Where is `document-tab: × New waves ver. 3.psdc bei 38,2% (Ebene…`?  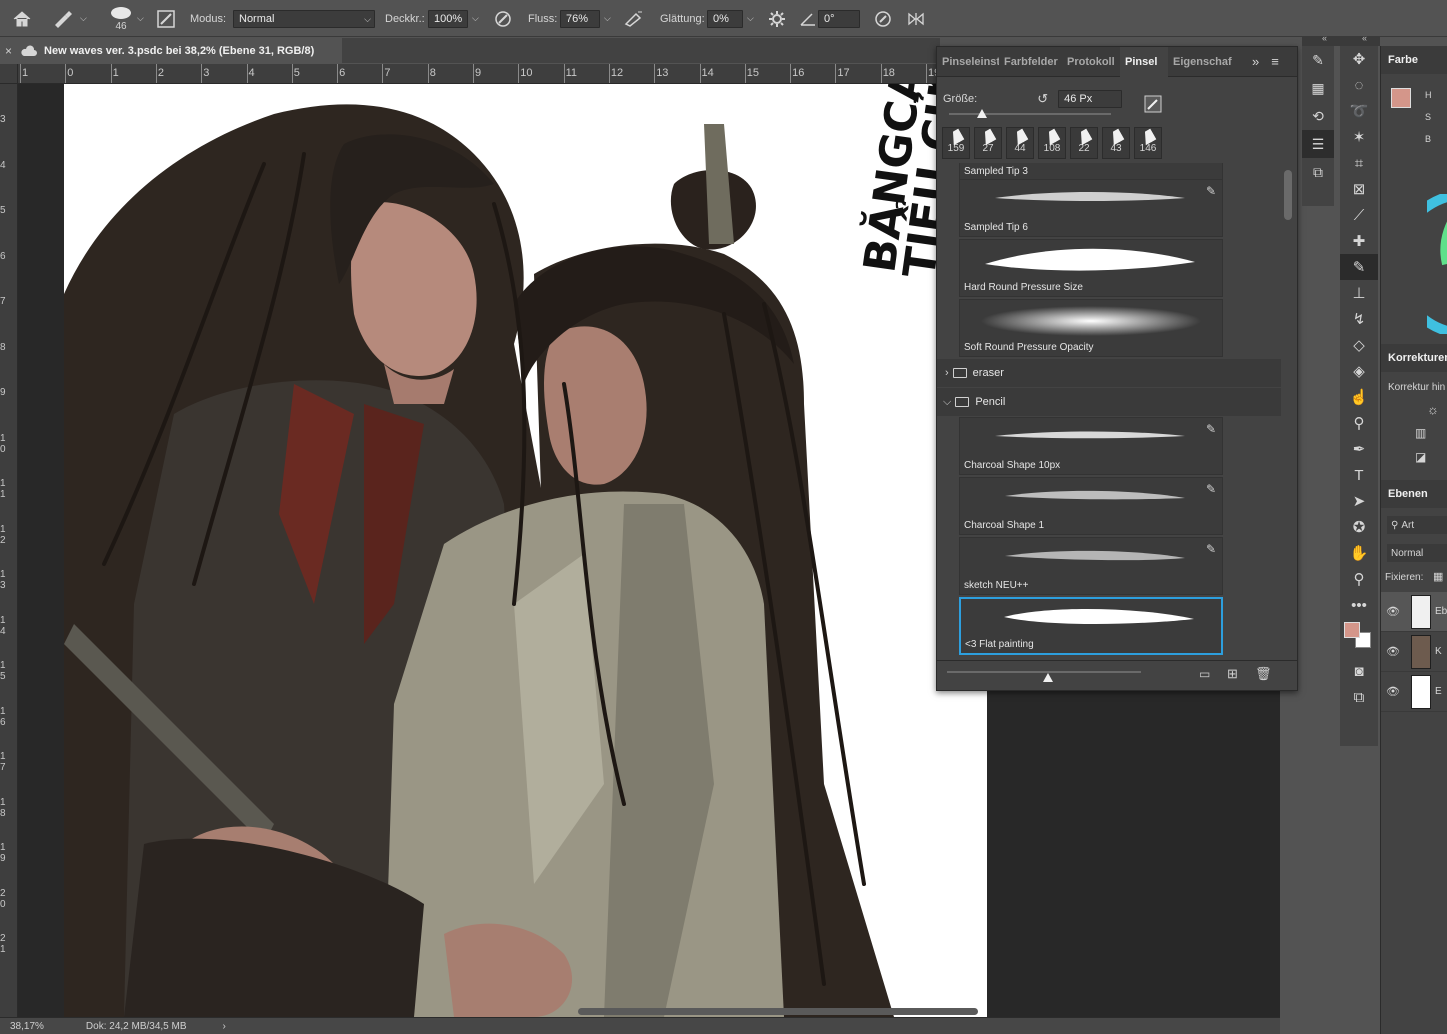 document-tab: × New waves ver. 3.psdc bei 38,2% (Ebene… is located at coordinates (171, 50).